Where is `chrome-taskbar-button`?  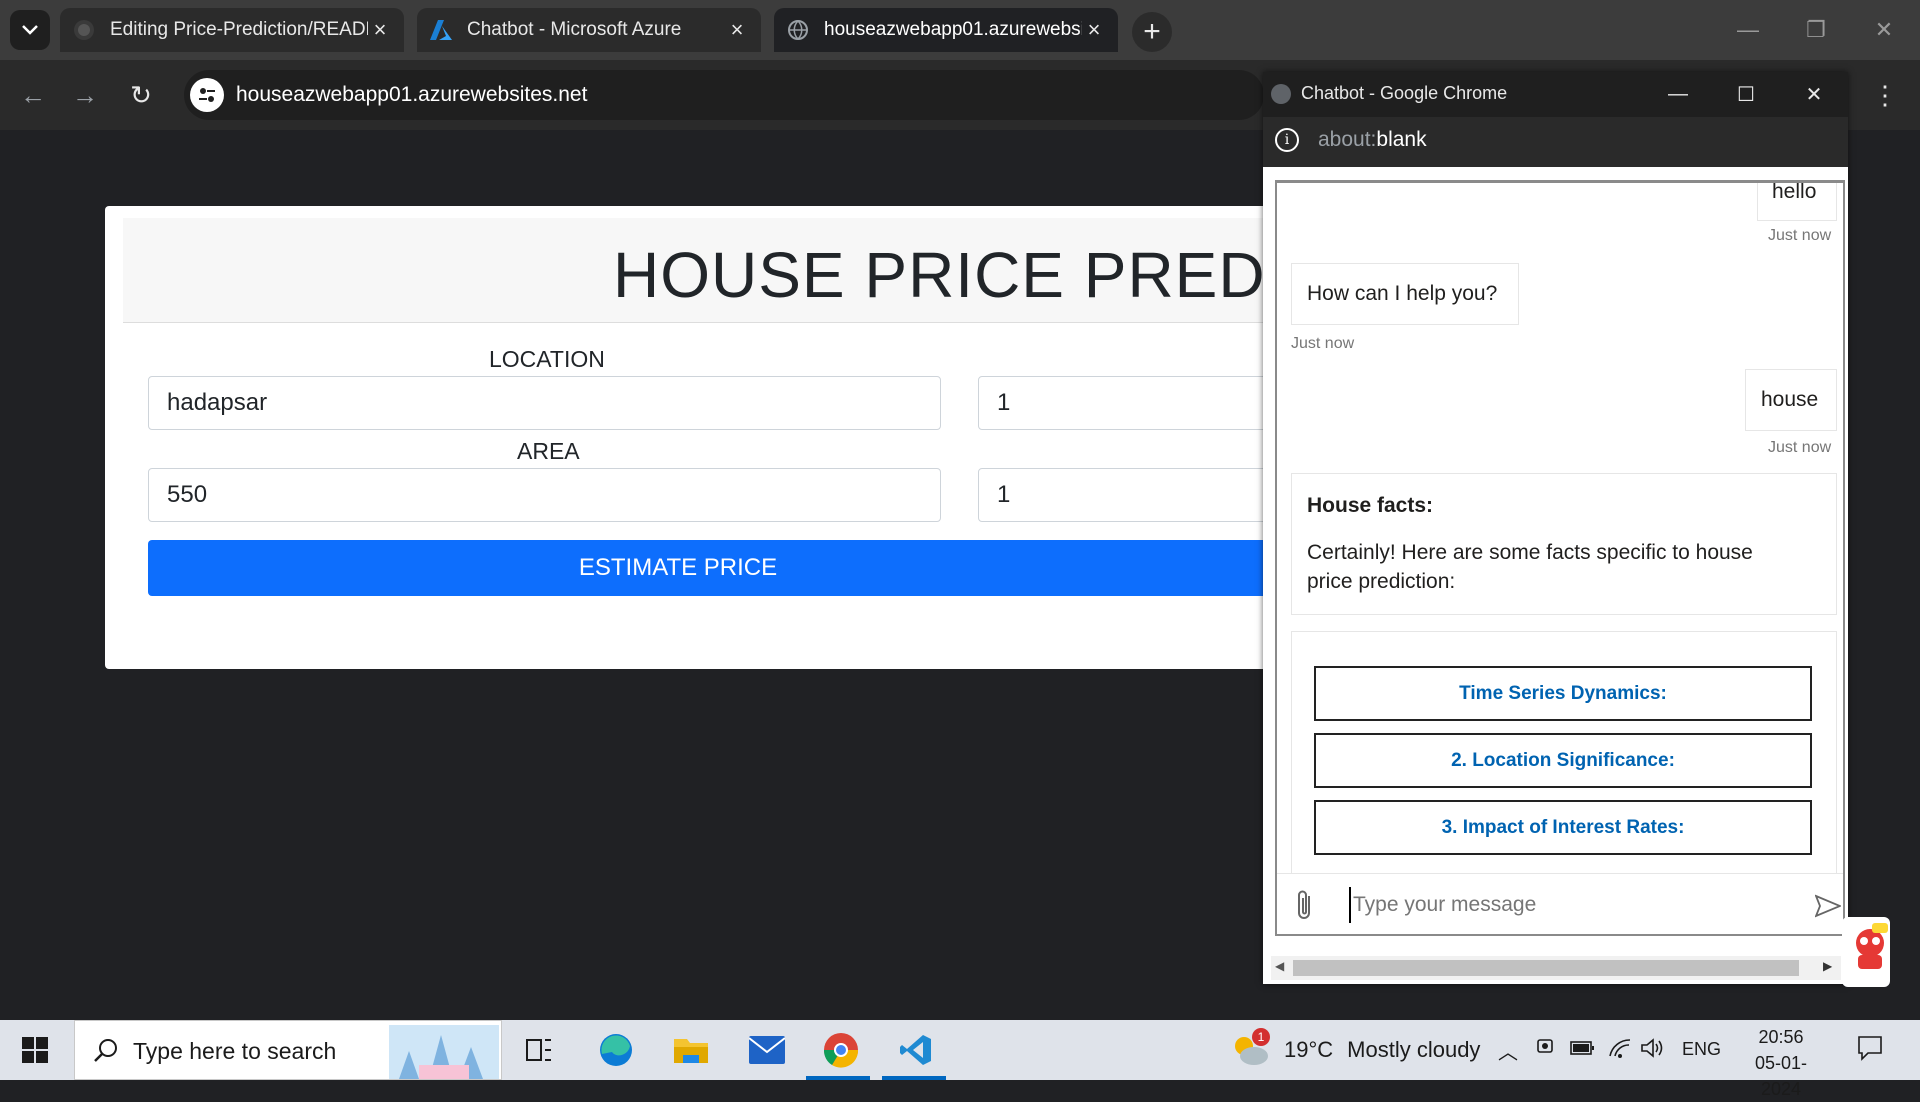 chrome-taskbar-button is located at coordinates (841, 1050).